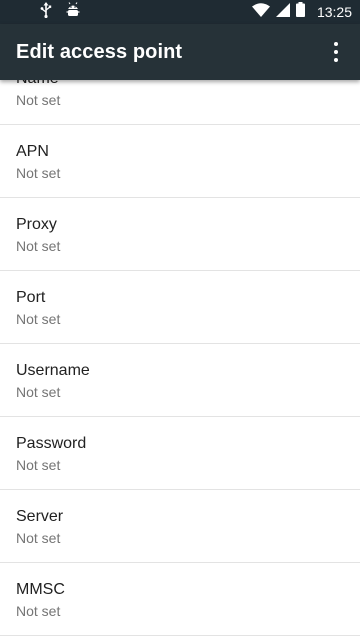 The height and width of the screenshot is (640, 360). I want to click on setting-title: Proxy, so click(36, 224).